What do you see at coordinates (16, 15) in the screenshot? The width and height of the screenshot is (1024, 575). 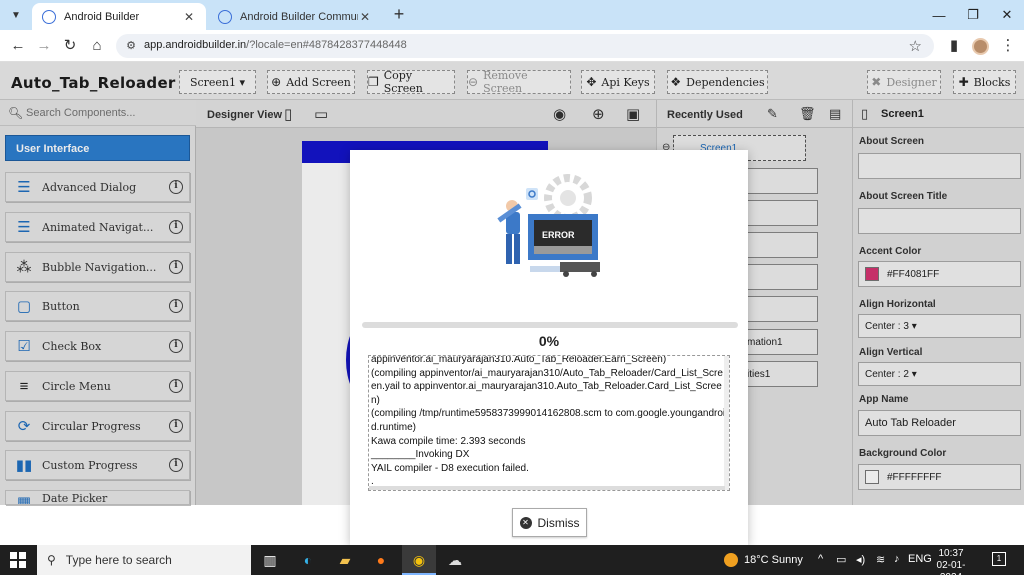 I see `tab-search-button: ▼` at bounding box center [16, 15].